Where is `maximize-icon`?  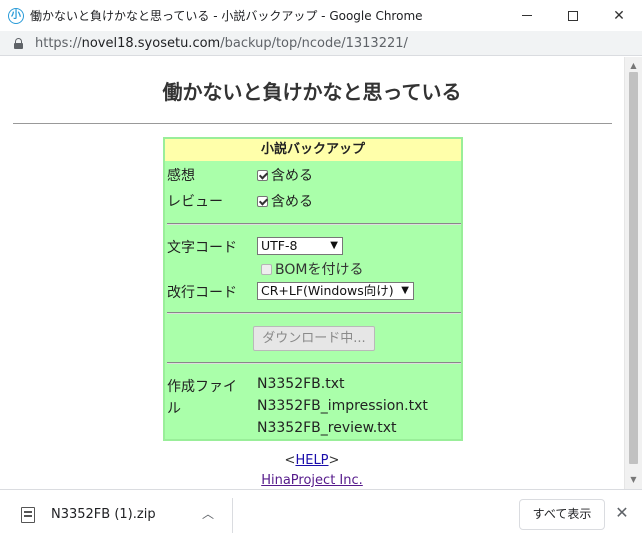
maximize-icon is located at coordinates (573, 15).